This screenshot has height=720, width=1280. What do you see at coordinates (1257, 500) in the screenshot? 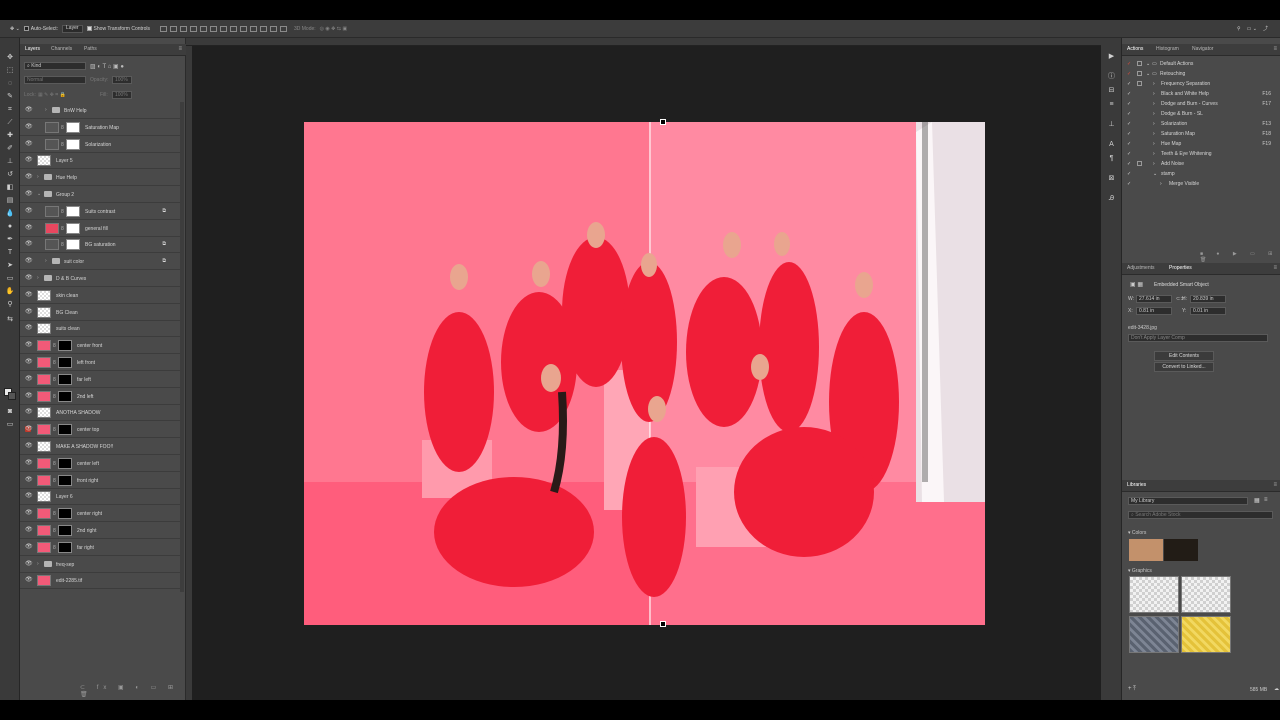
I see `grid-view-icon: ▦` at bounding box center [1257, 500].